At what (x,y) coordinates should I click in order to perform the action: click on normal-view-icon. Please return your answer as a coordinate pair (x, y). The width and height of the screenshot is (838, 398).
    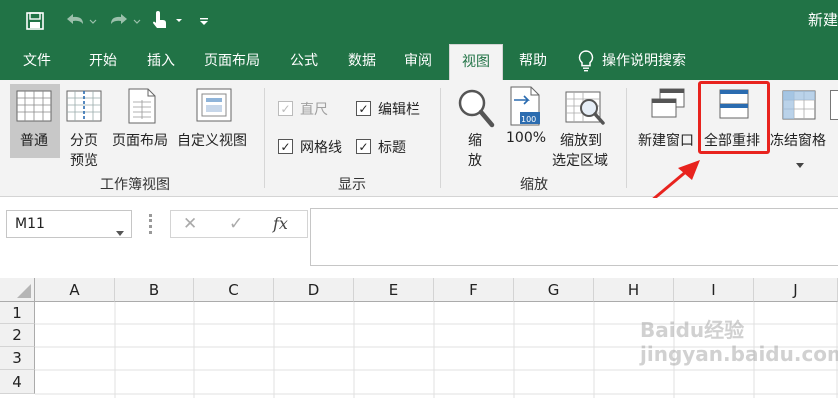
    Looking at the image, I should click on (34, 108).